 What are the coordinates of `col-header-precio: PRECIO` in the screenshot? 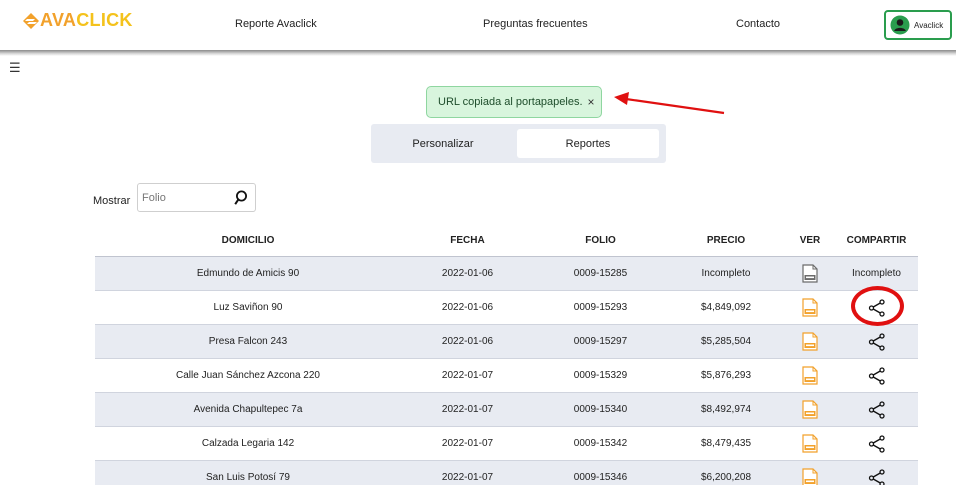 It's located at (726, 240).